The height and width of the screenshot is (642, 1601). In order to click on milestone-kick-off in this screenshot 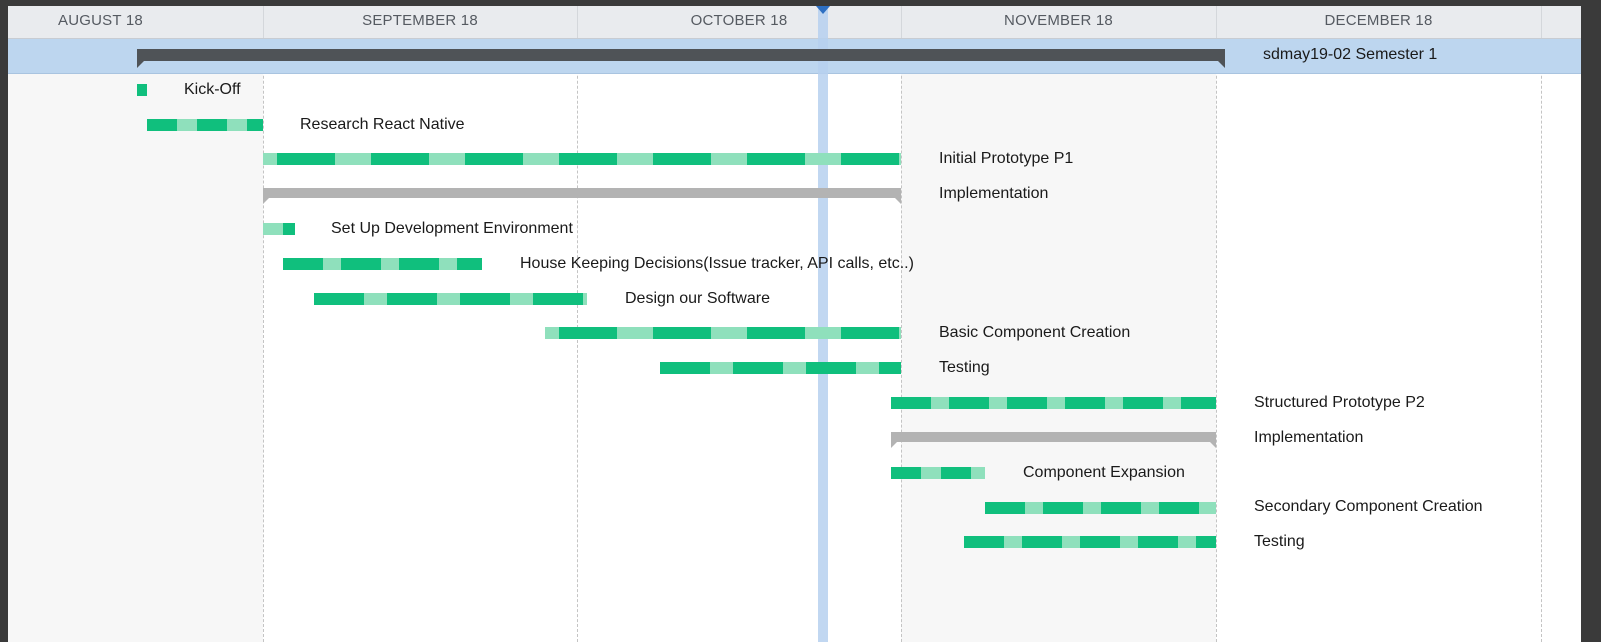, I will do `click(142, 90)`.